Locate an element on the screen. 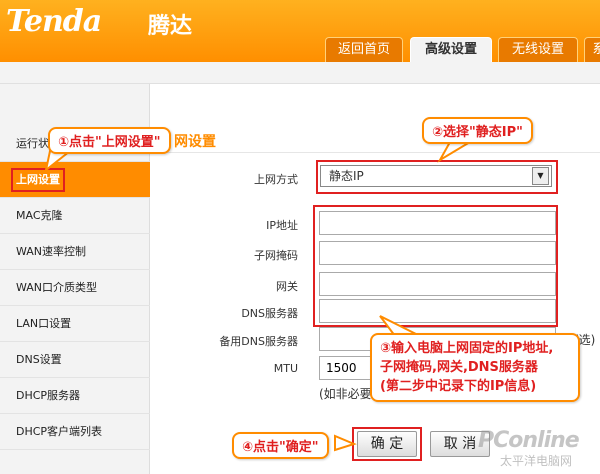  callout-2-tail is located at coordinates (455, 152).